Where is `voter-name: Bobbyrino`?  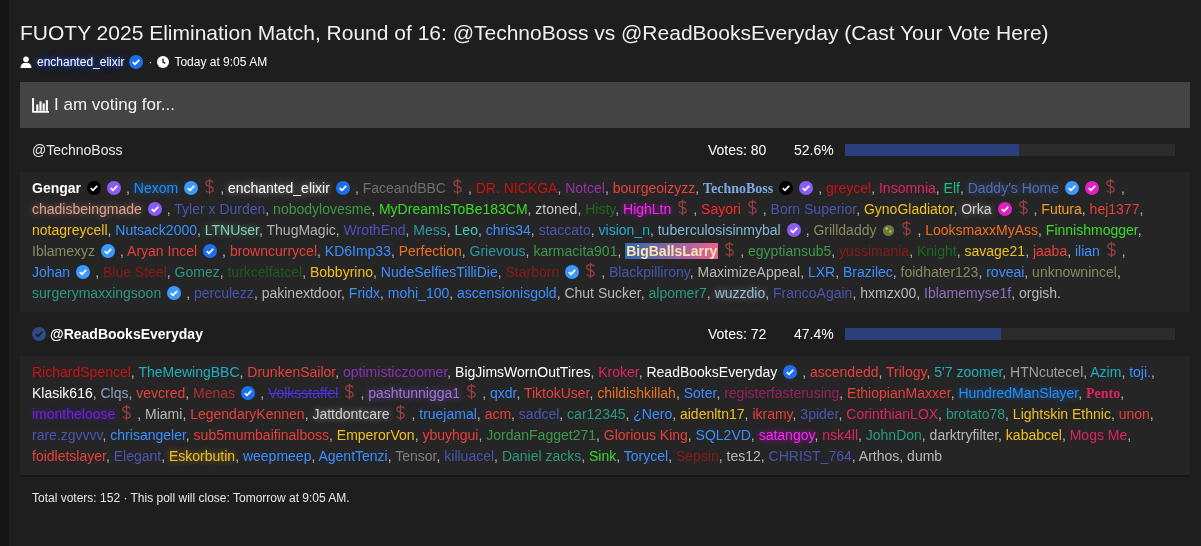 voter-name: Bobbyrino is located at coordinates (341, 272).